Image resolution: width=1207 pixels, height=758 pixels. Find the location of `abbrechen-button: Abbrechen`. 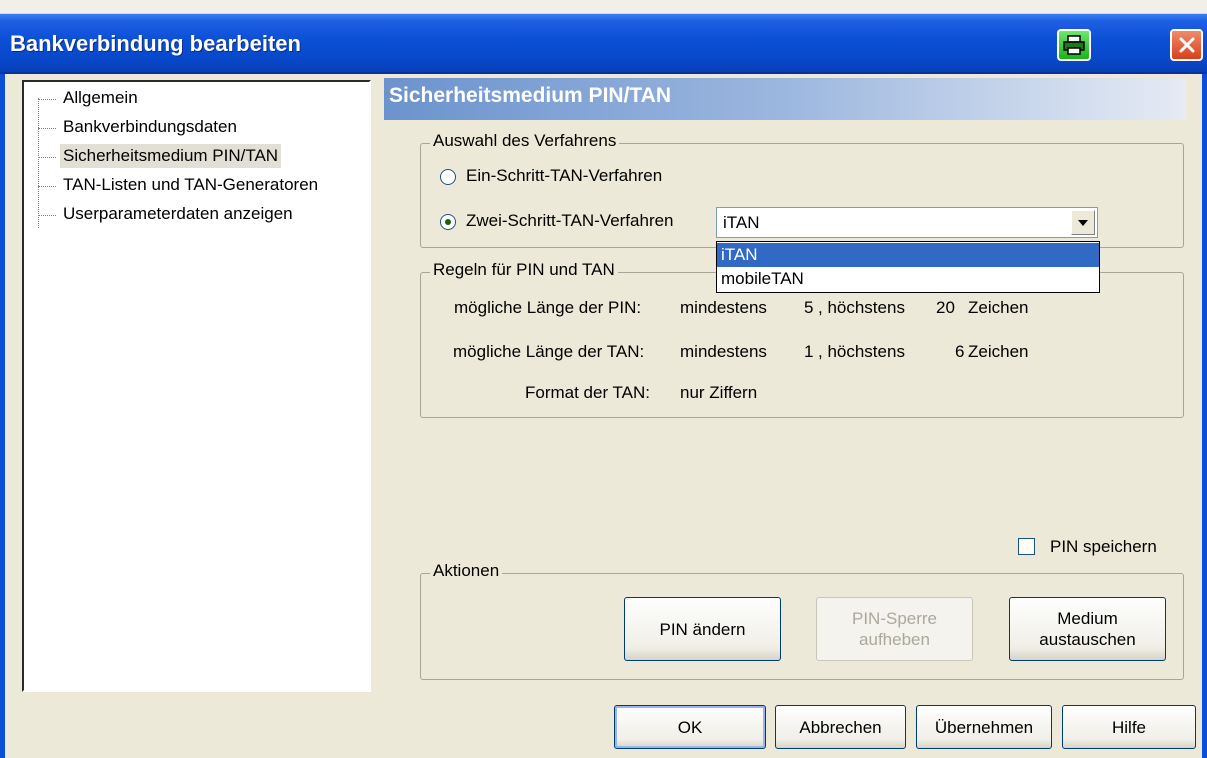

abbrechen-button: Abbrechen is located at coordinates (840, 727).